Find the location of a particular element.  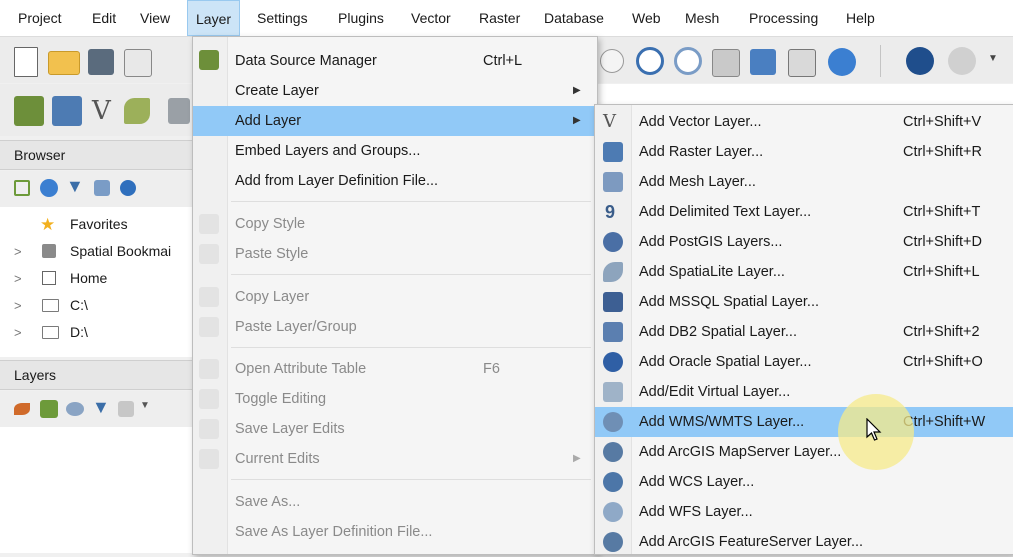

wfs-globe-icon is located at coordinates (613, 512).